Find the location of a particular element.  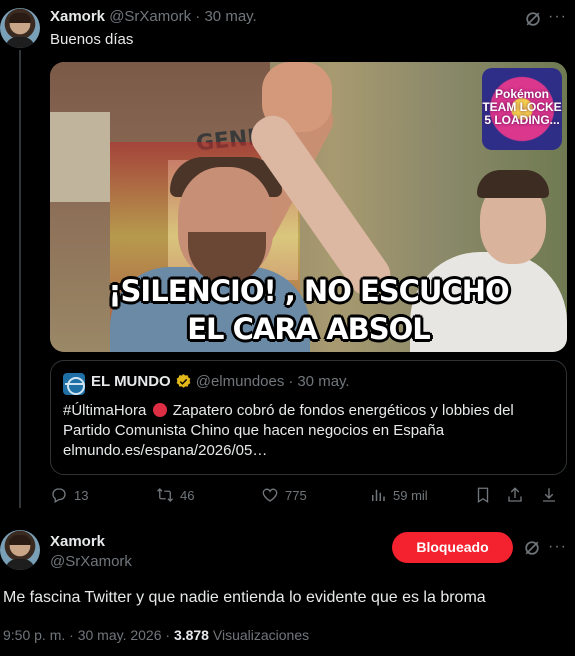

tweet-text: Buenos días is located at coordinates (92, 39).